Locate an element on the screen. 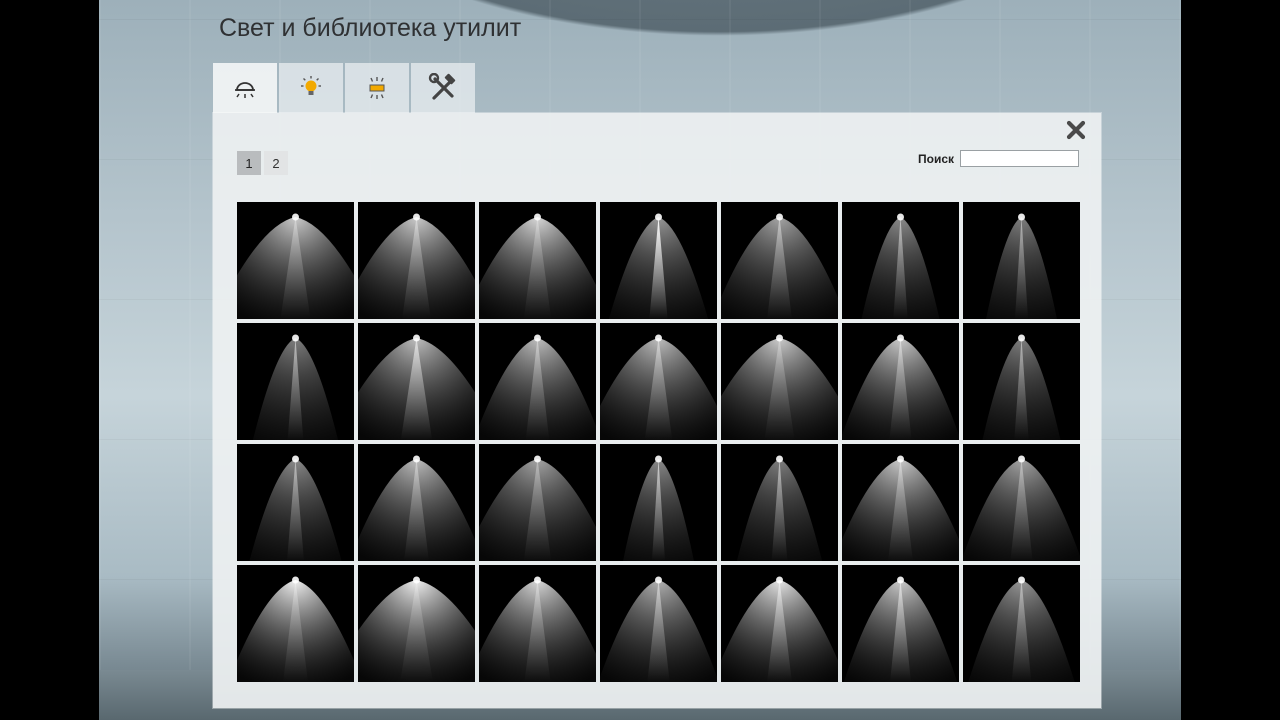 This screenshot has height=720, width=1280. tab-utilities is located at coordinates (443, 88).